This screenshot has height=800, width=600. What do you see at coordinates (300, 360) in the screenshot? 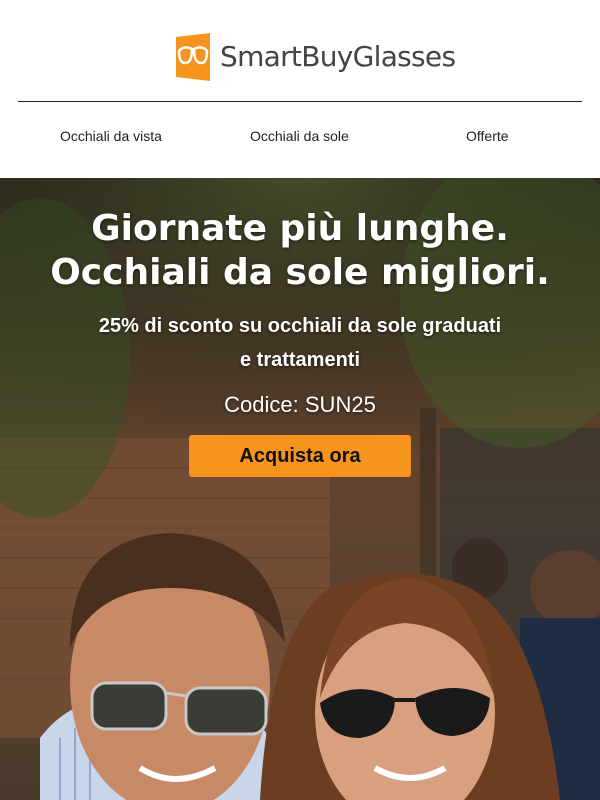
I see `hero-subtitle-line-2: e trattamenti` at bounding box center [300, 360].